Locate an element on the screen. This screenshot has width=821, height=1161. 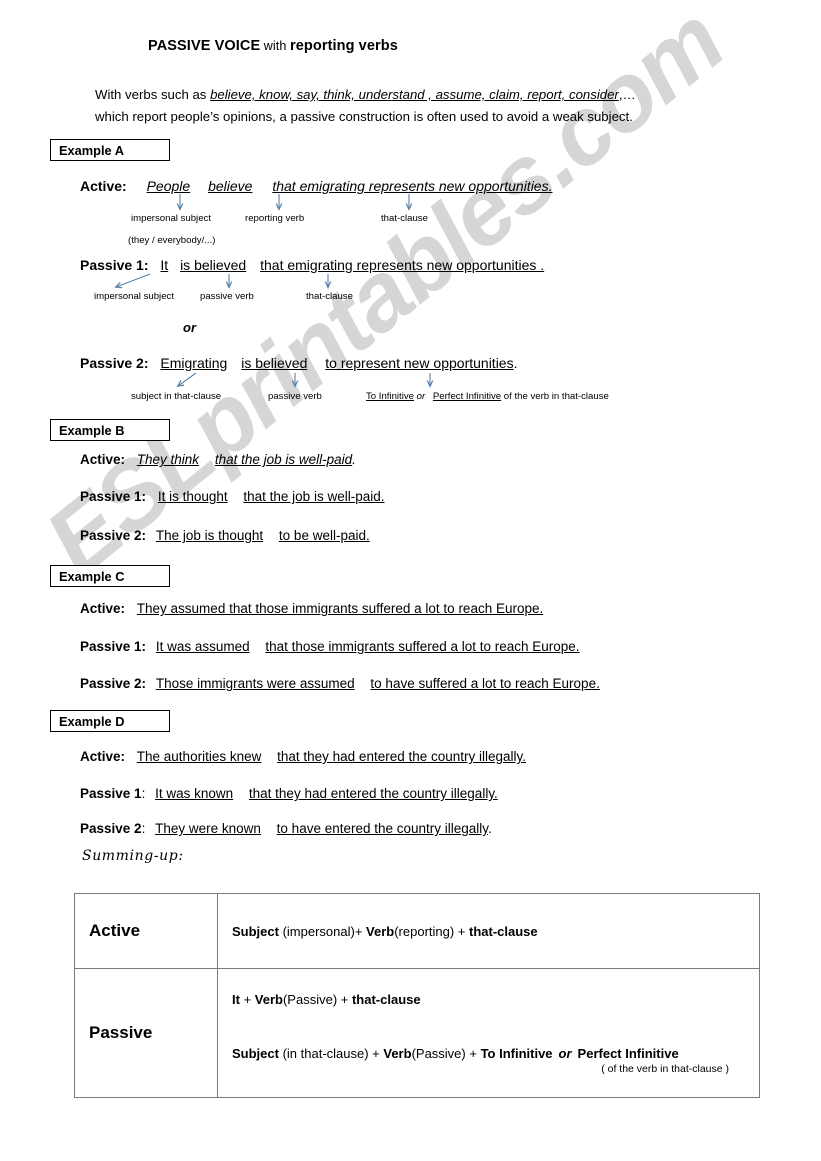
active-a-part2: believe is located at coordinates (230, 186).